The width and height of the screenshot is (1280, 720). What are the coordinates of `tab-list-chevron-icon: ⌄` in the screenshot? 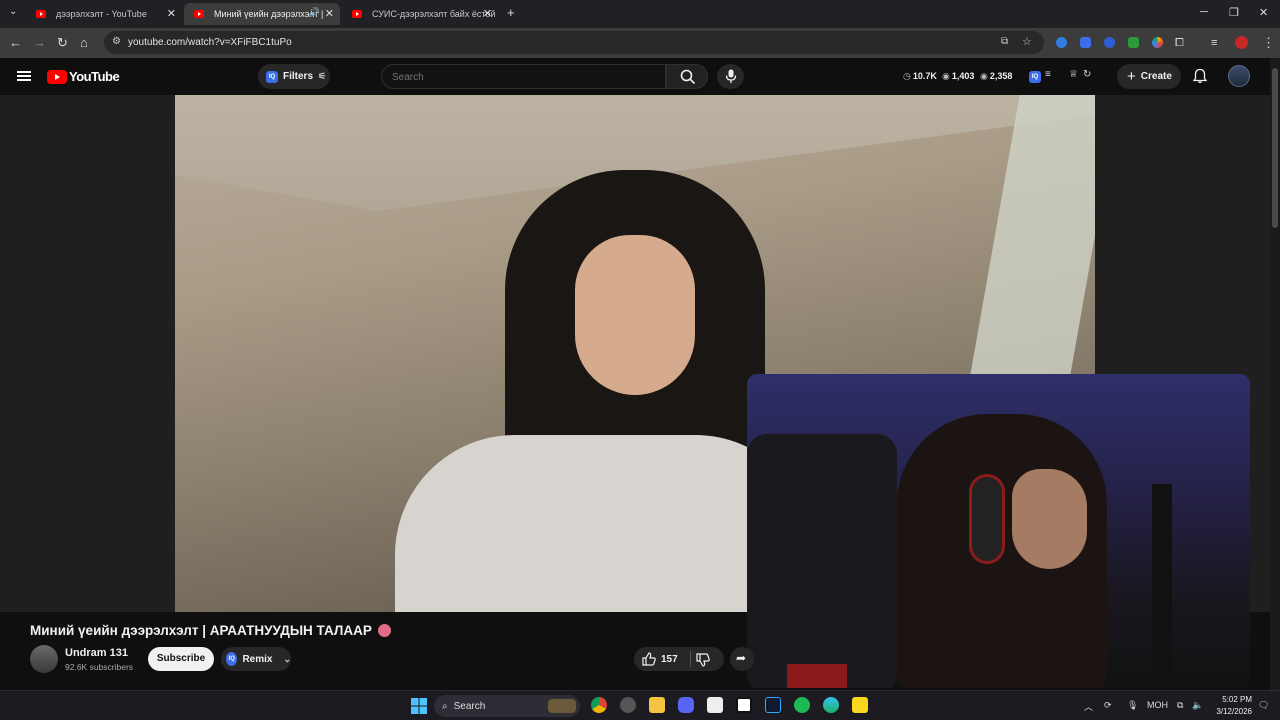 It's located at (13, 11).